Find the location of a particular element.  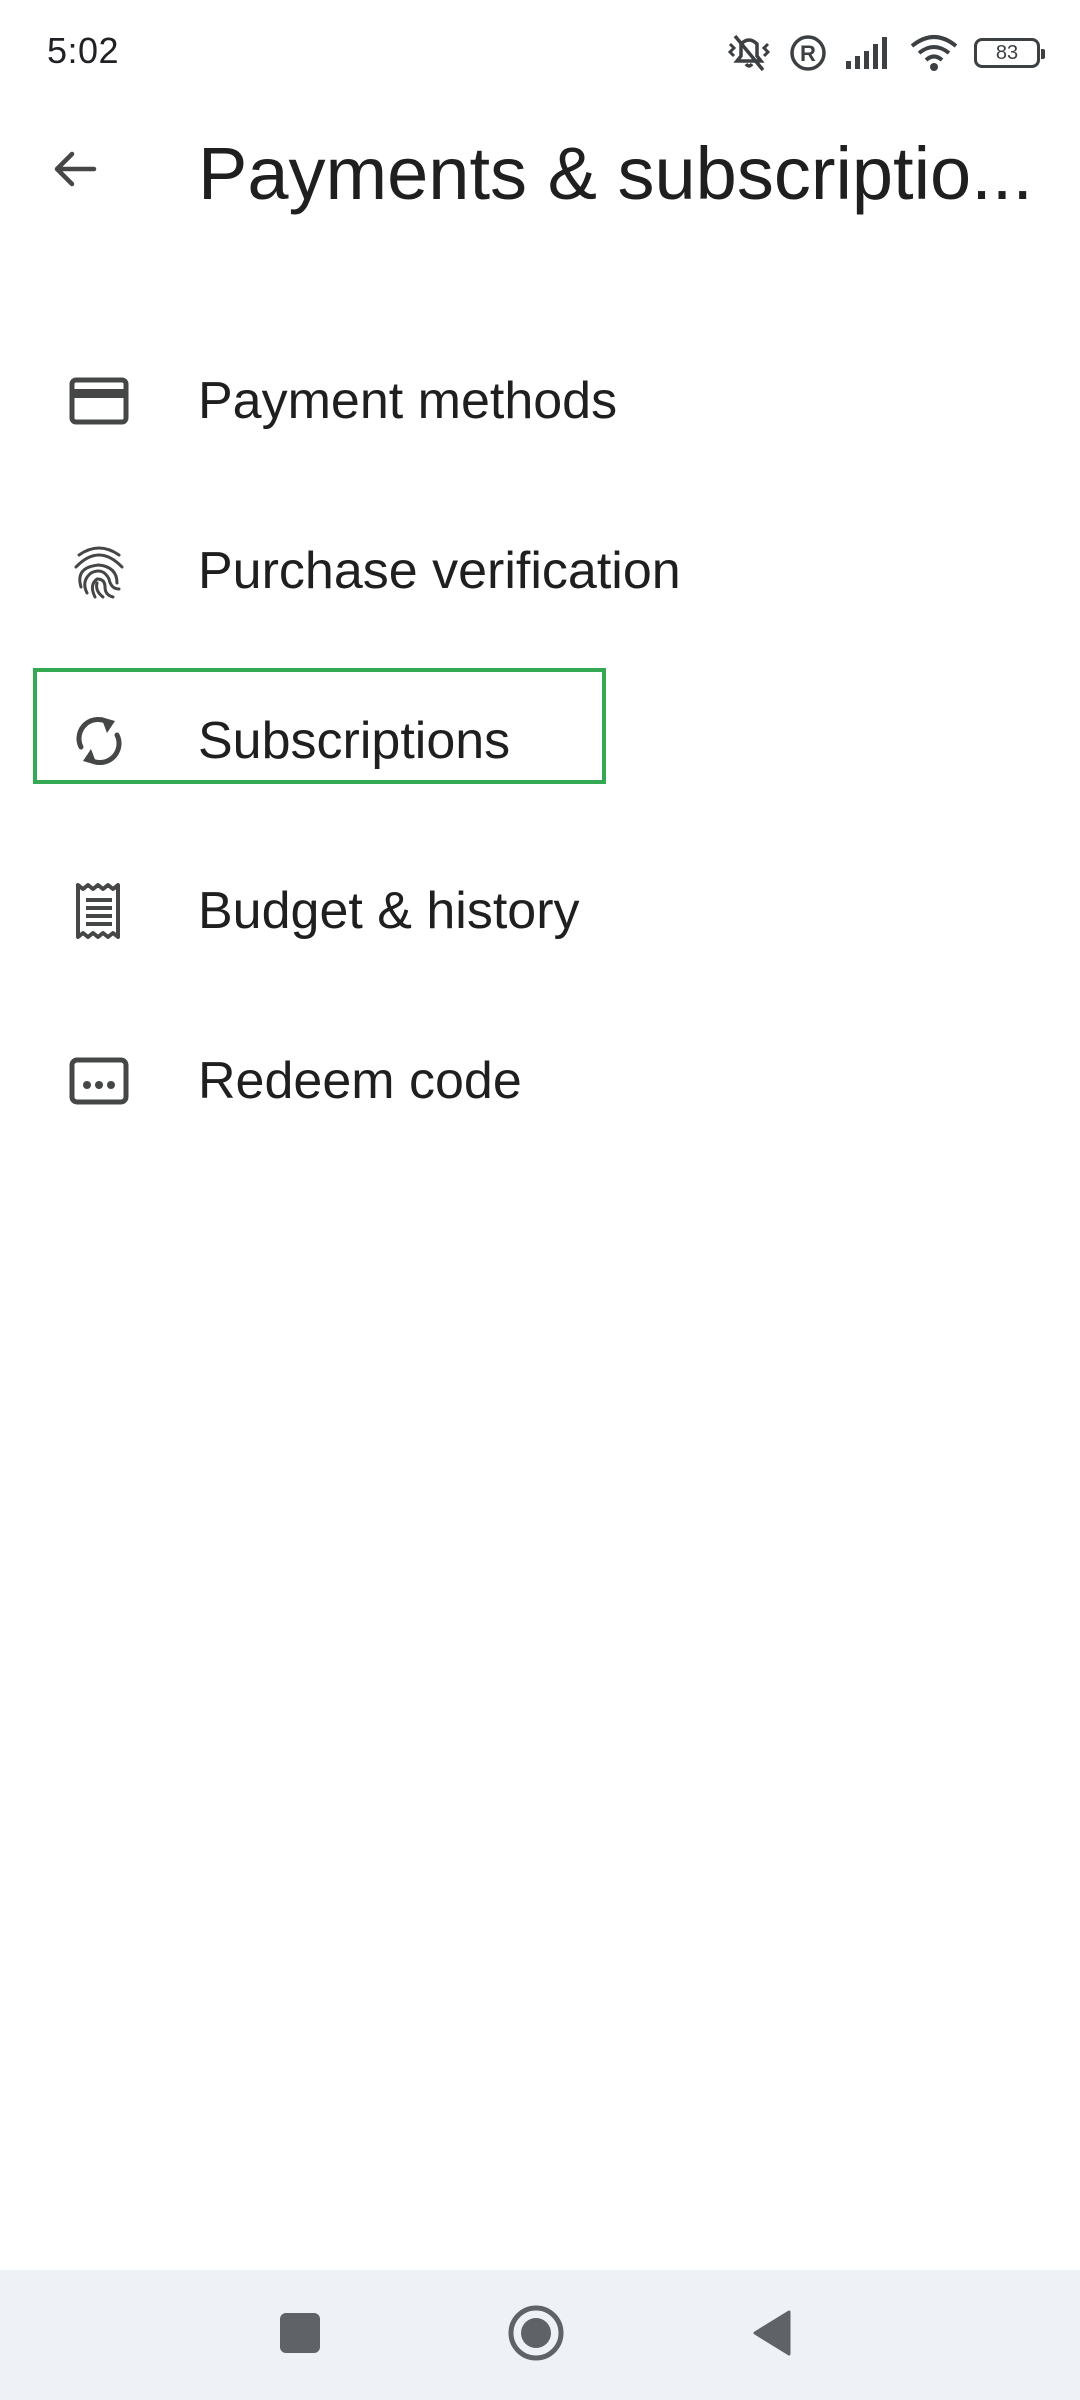

svg-text: R is located at coordinates (808, 53).